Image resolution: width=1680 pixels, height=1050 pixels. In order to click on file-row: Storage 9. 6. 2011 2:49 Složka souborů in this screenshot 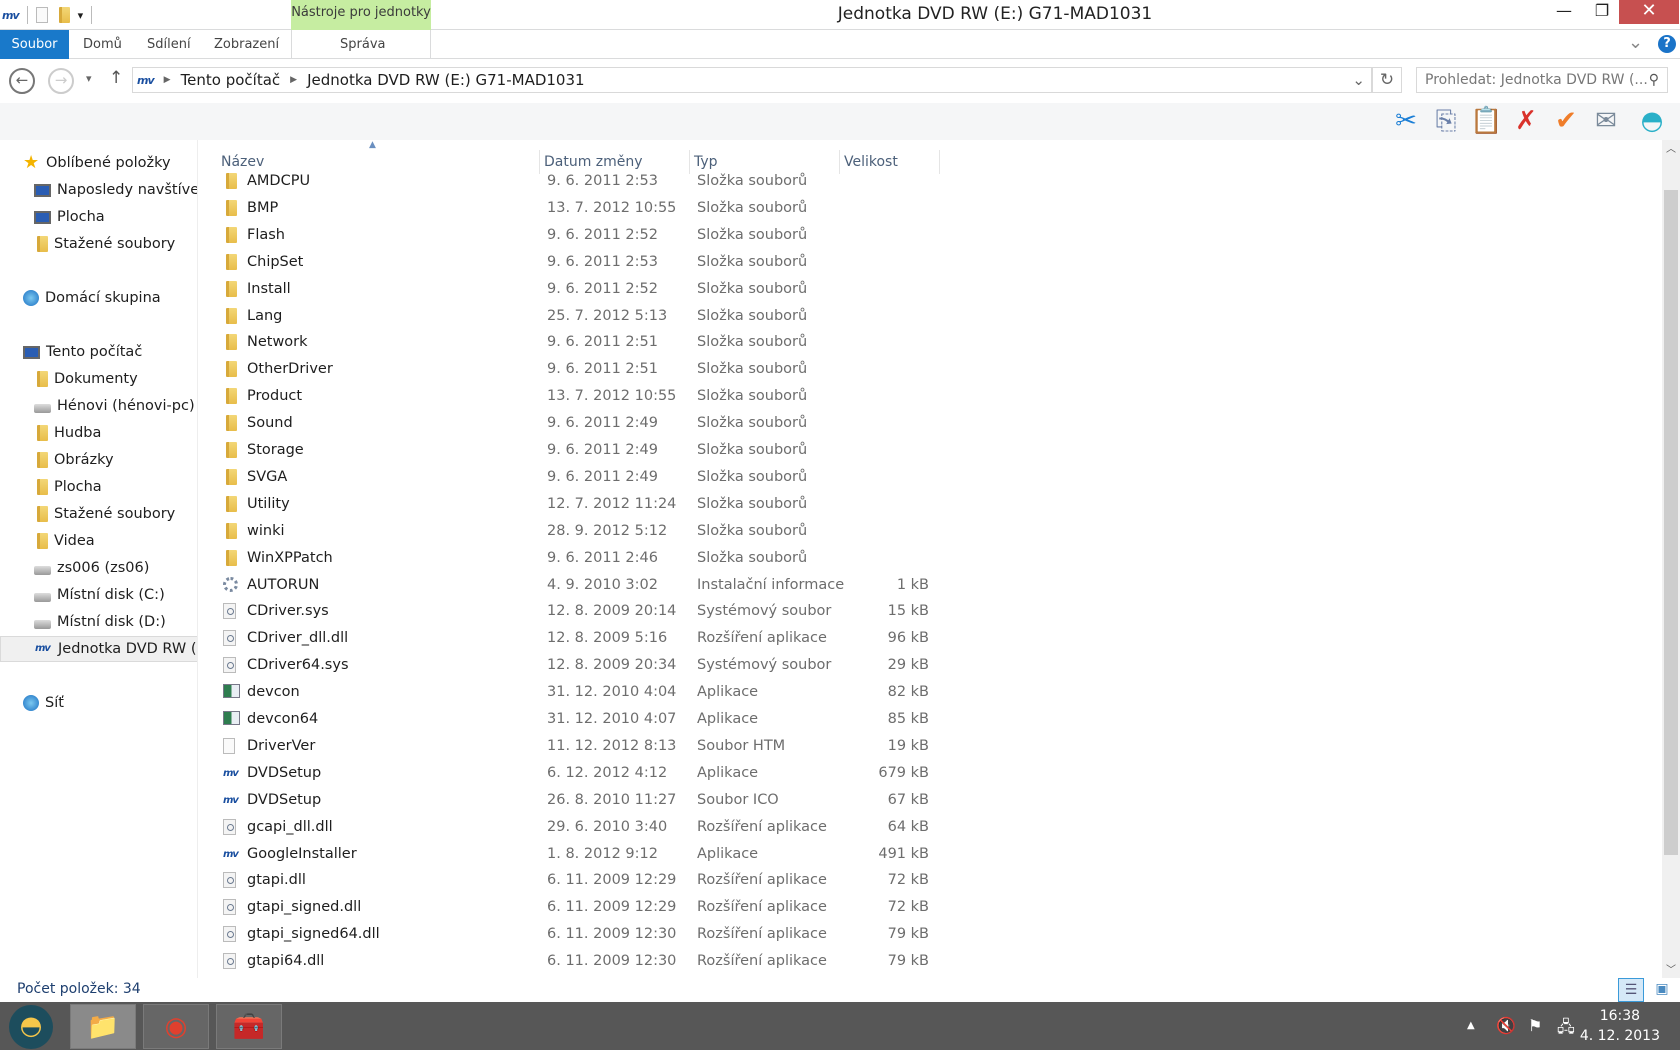, I will do `click(569, 450)`.